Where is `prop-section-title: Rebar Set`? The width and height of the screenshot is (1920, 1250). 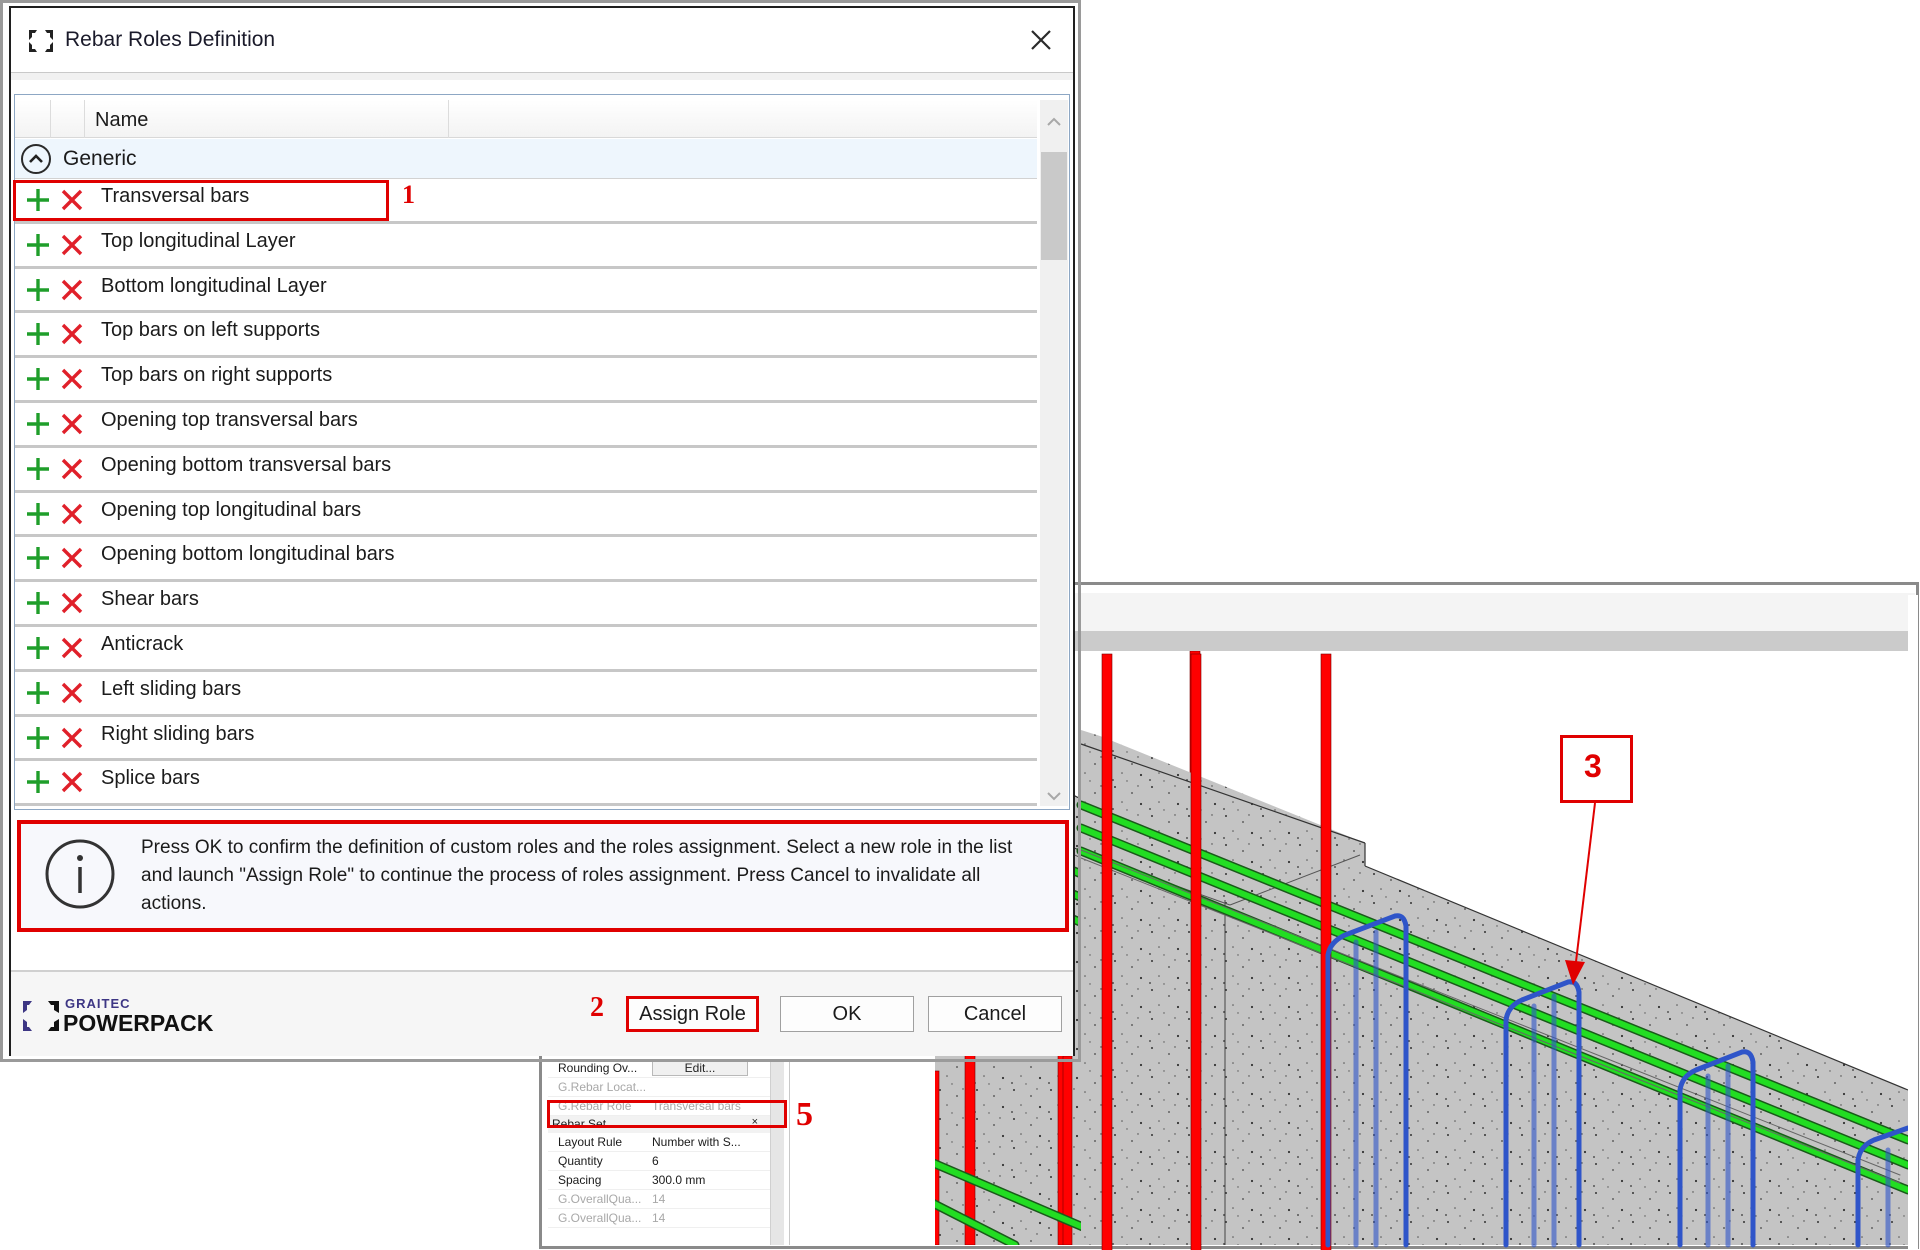
prop-section-title: Rebar Set is located at coordinates (579, 1124).